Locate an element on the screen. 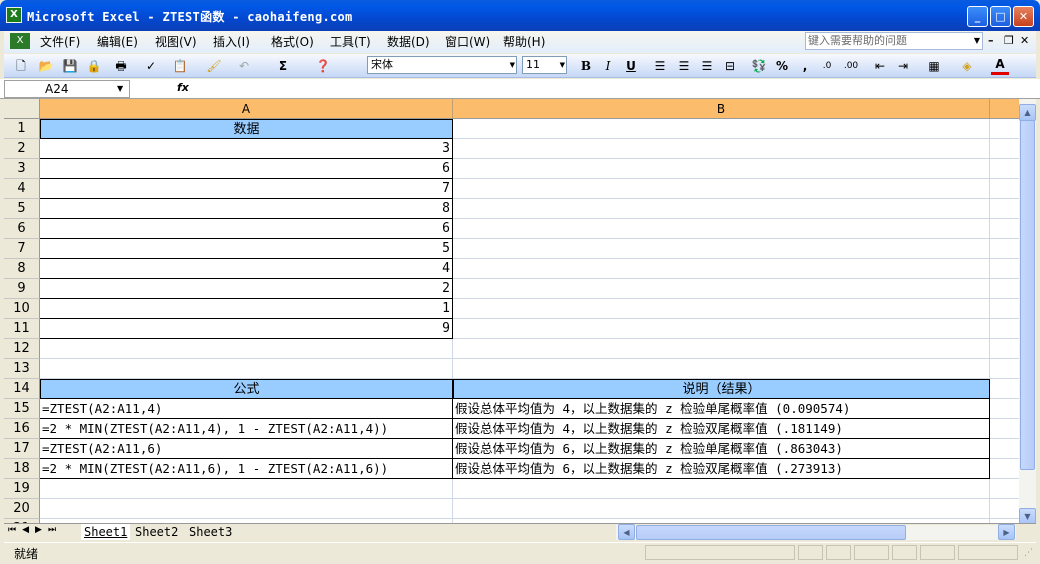 The image size is (1040, 564). align-right-icon: ☰ is located at coordinates (707, 66).